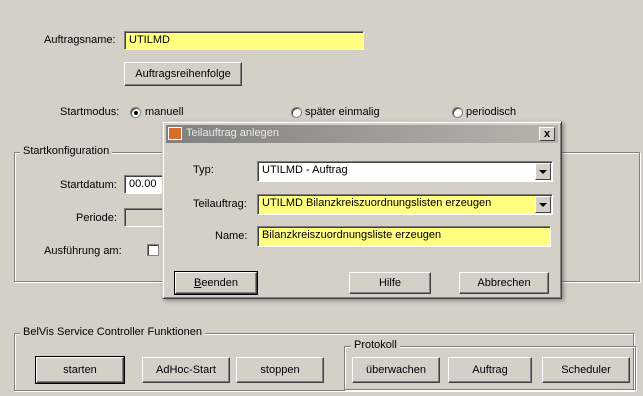  I want to click on close-icon: x, so click(547, 134).